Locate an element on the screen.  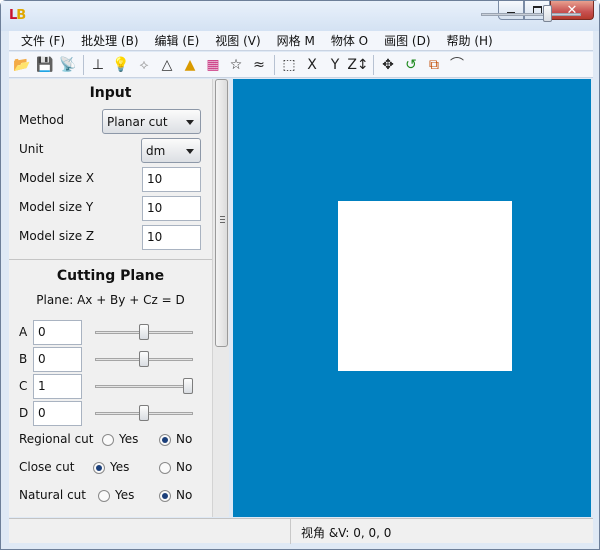
color-palette-icon: ▦ is located at coordinates (213, 65).